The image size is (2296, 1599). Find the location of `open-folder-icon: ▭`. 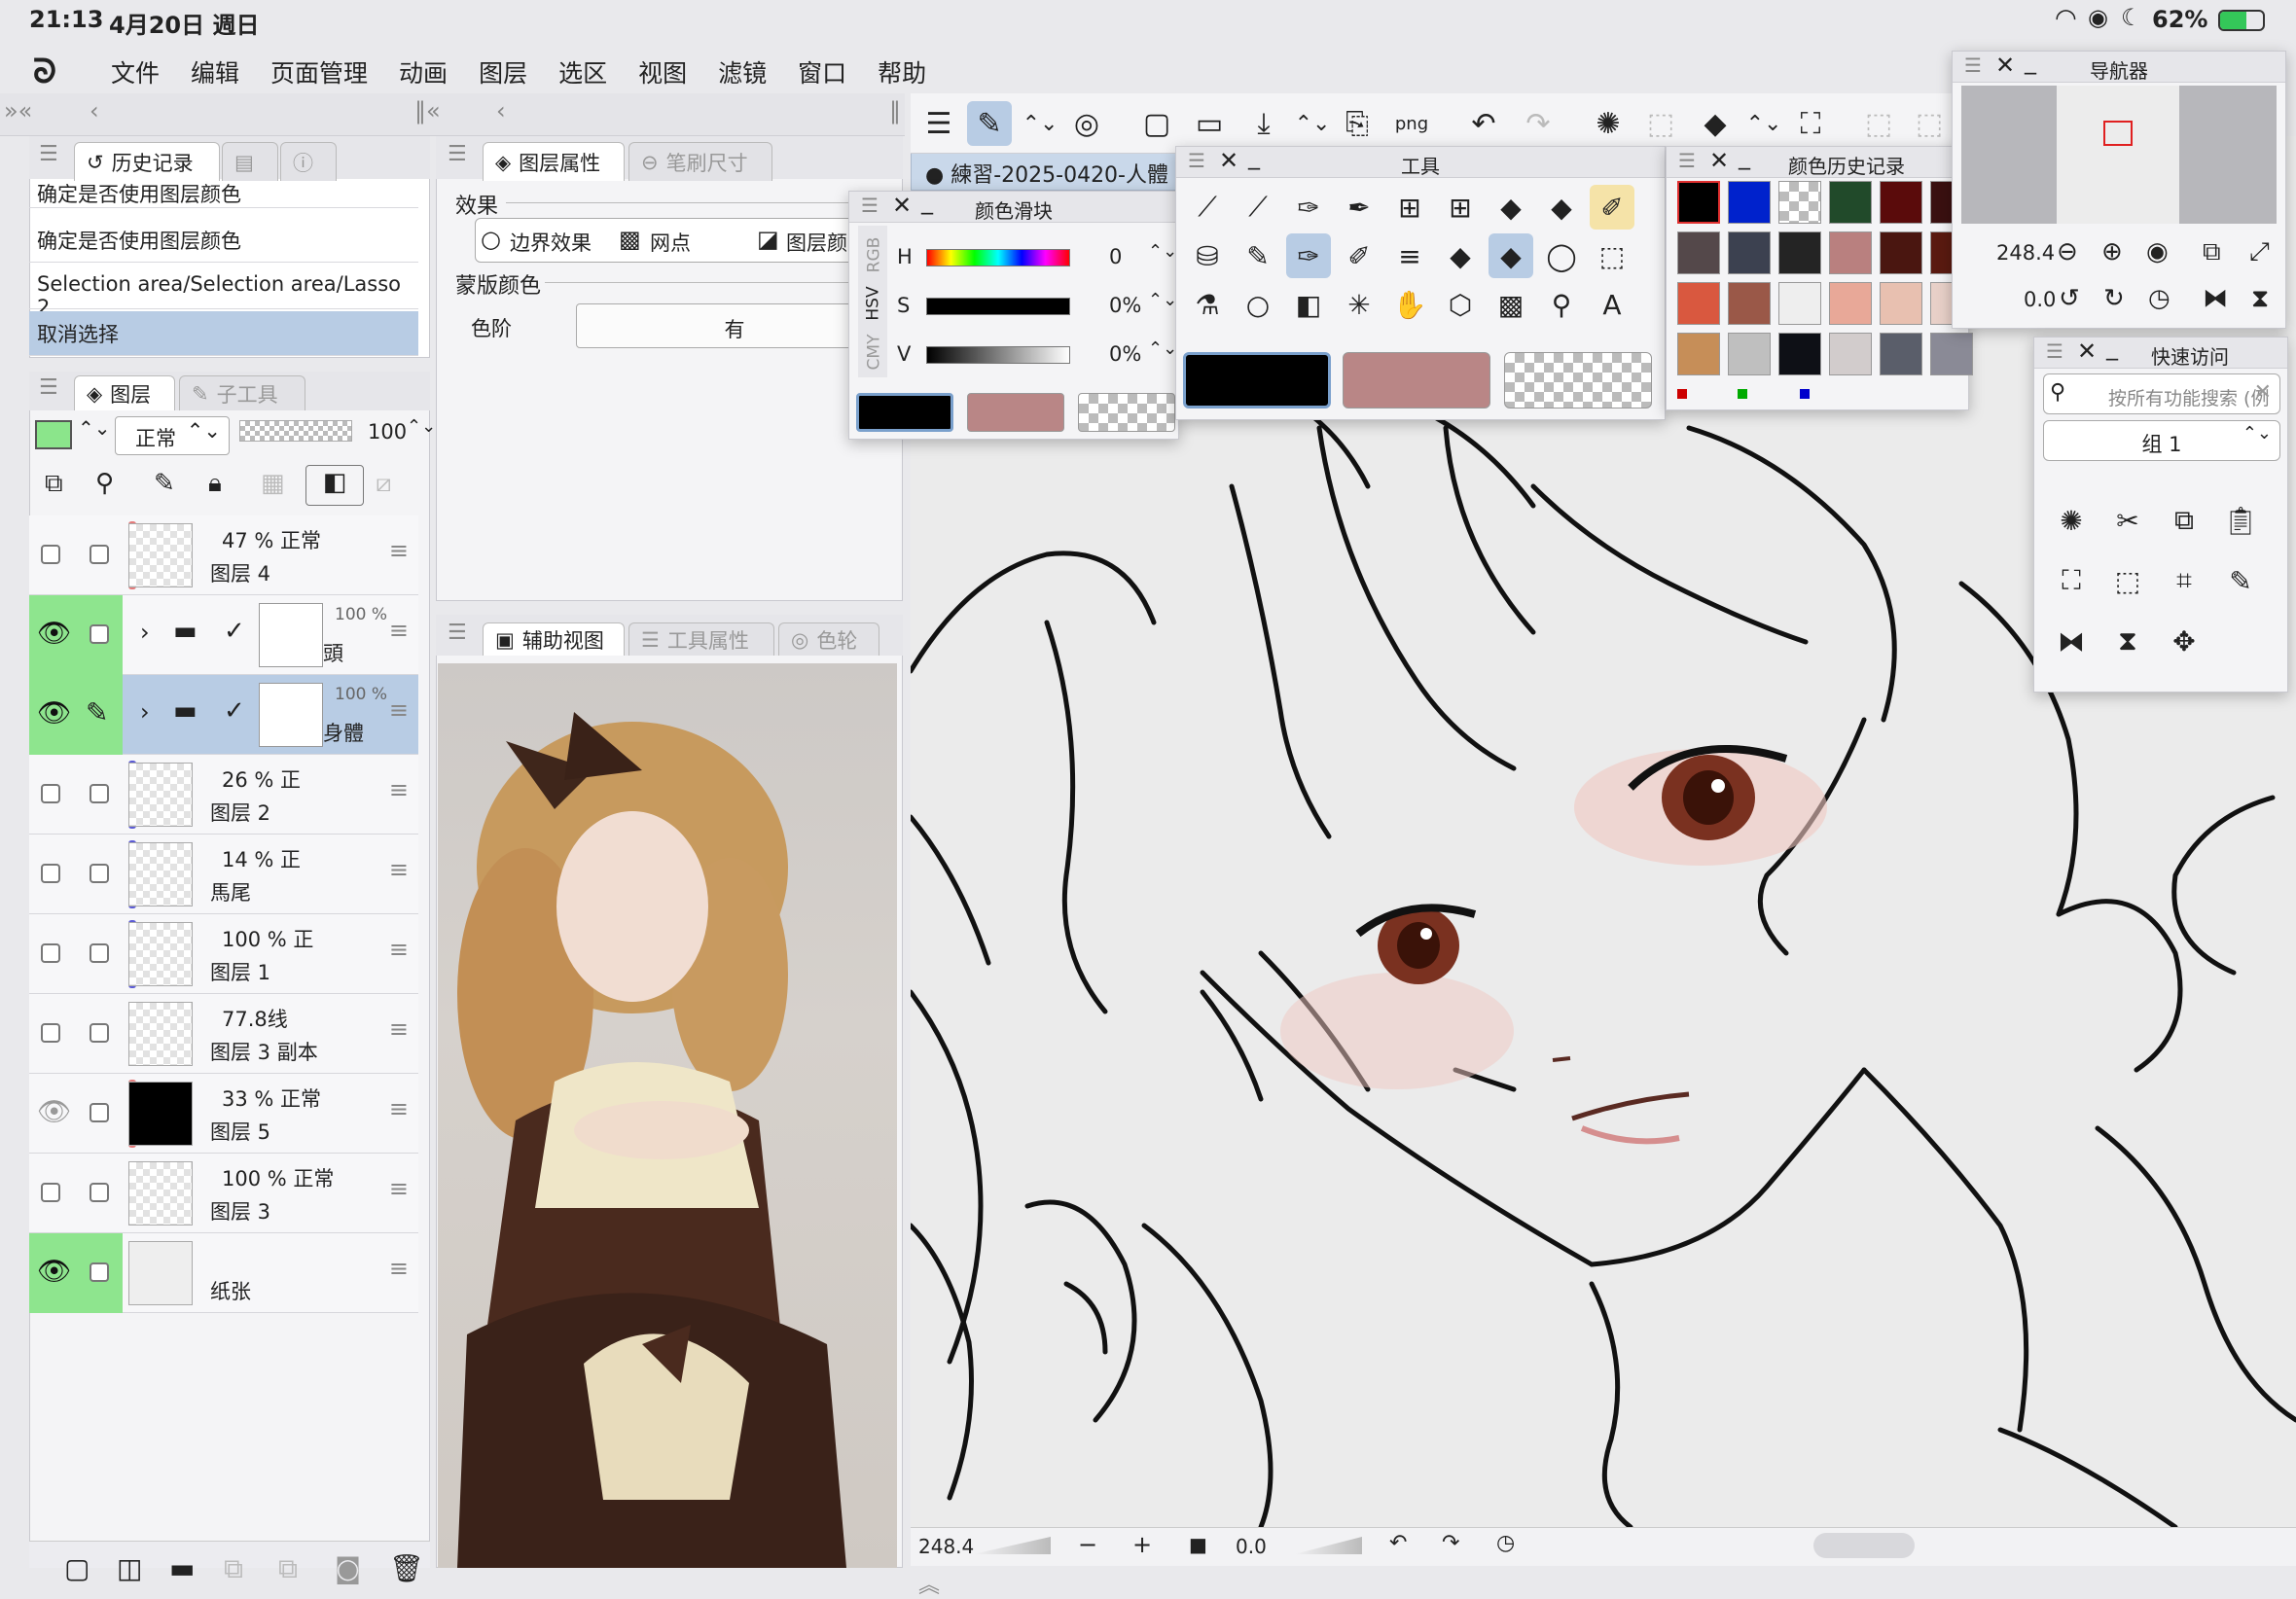

open-folder-icon: ▭ is located at coordinates (1209, 123).